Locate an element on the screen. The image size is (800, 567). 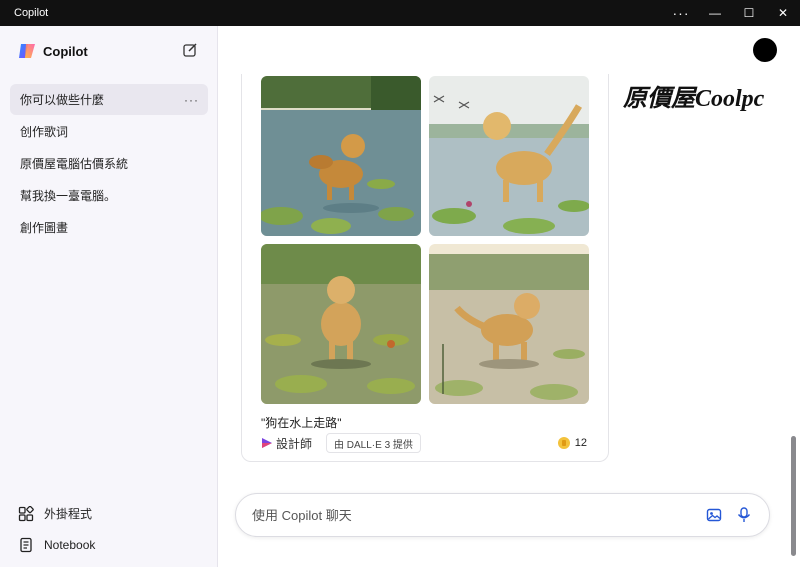
close-button: ✕ is located at coordinates (783, 13).